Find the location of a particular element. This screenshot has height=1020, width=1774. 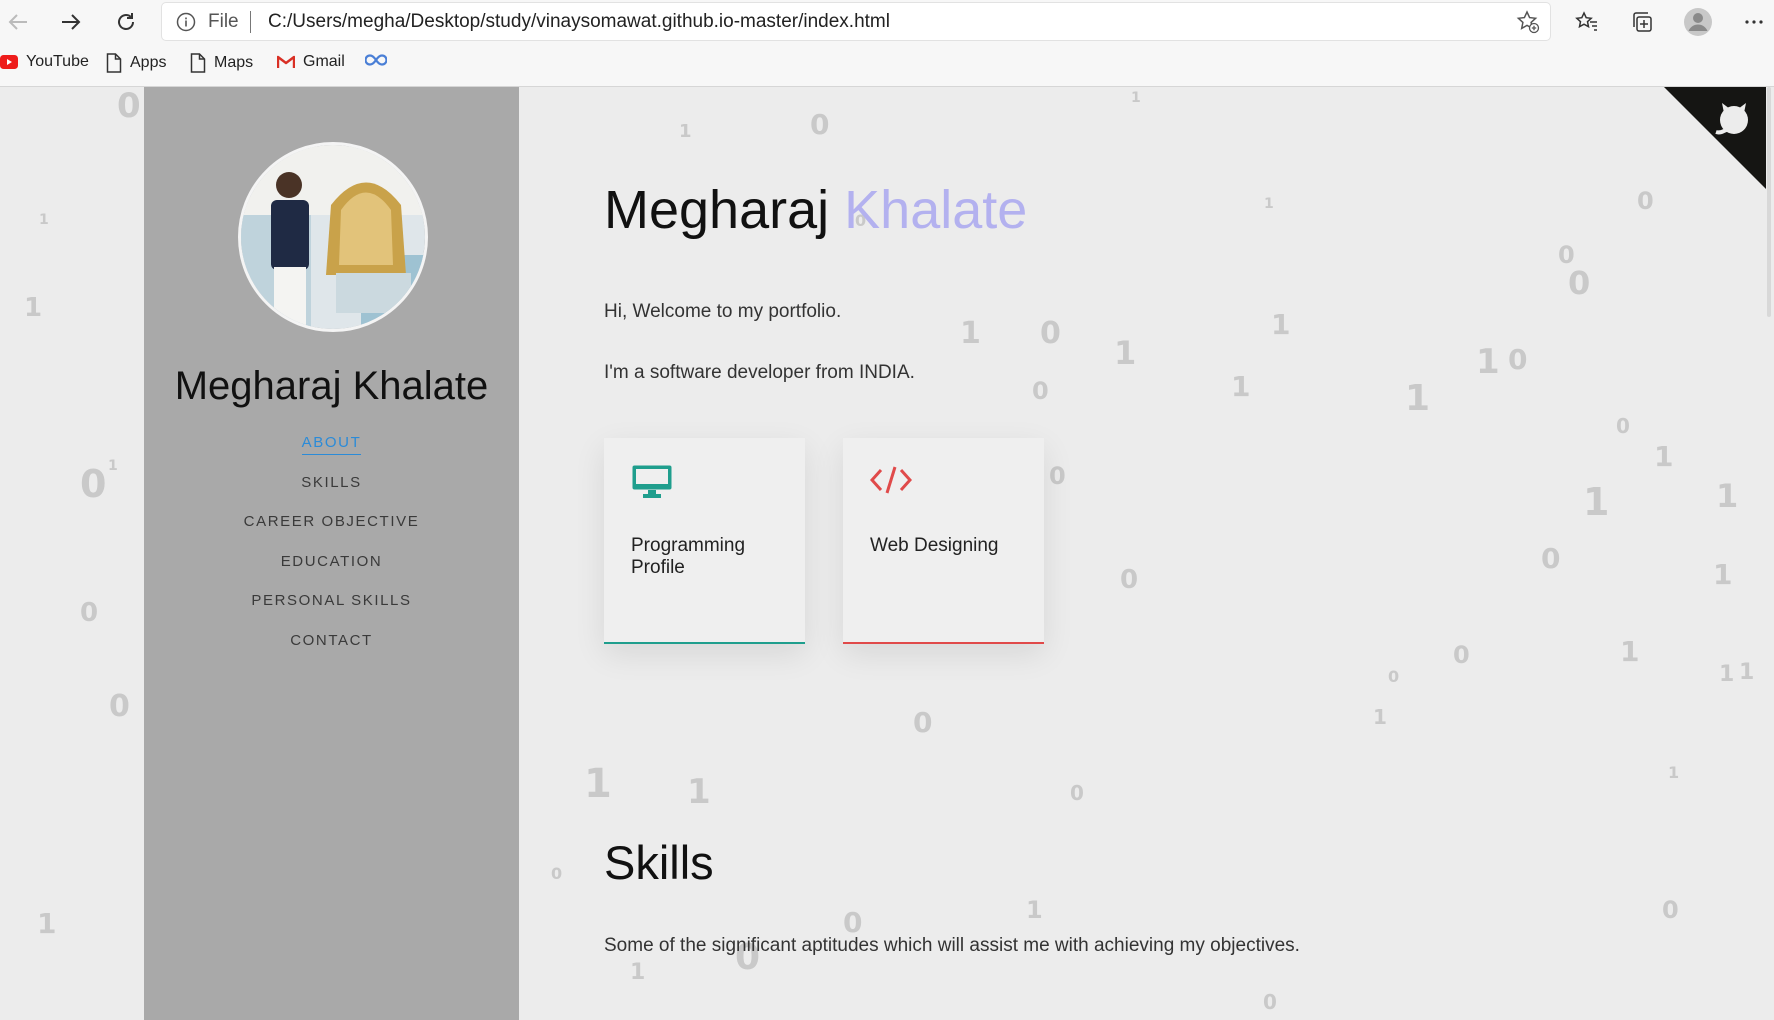

bookmark-maps: Maps is located at coordinates (221, 63).